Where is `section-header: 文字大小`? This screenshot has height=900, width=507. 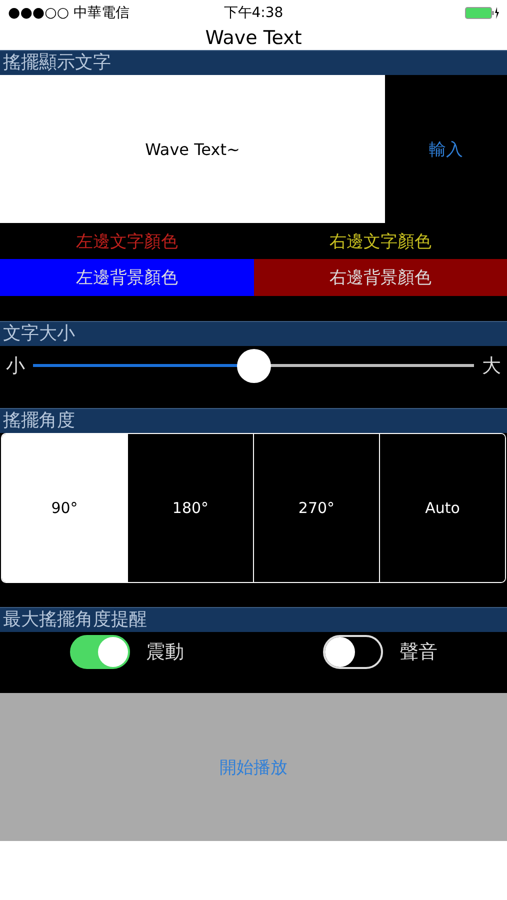
section-header: 文字大小 is located at coordinates (253, 333).